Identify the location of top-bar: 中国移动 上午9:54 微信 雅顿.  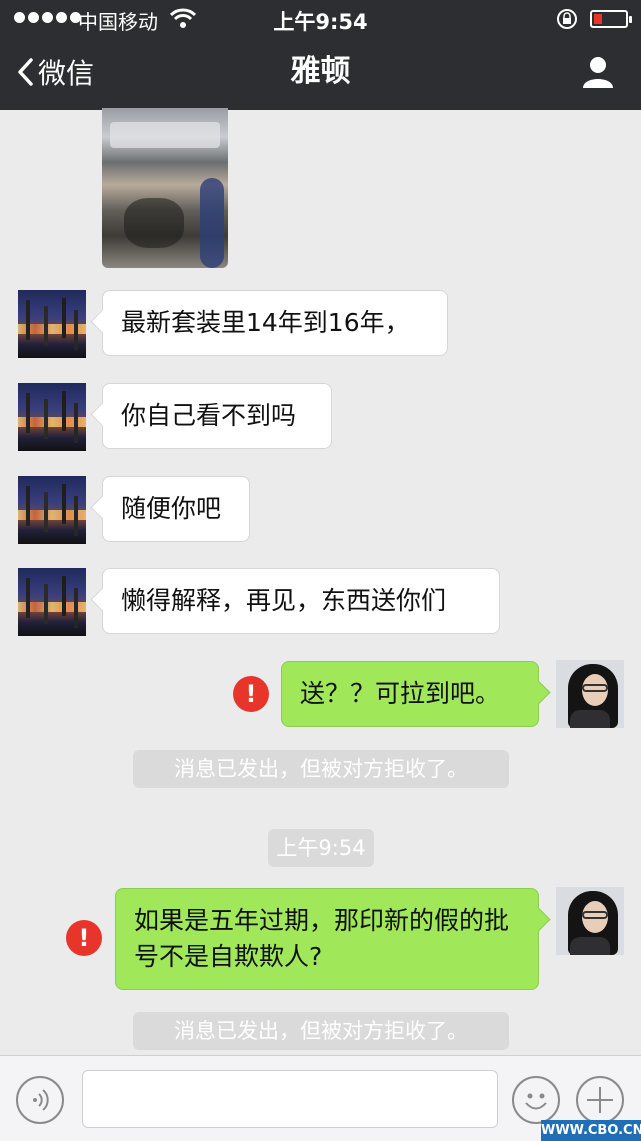
(320, 55).